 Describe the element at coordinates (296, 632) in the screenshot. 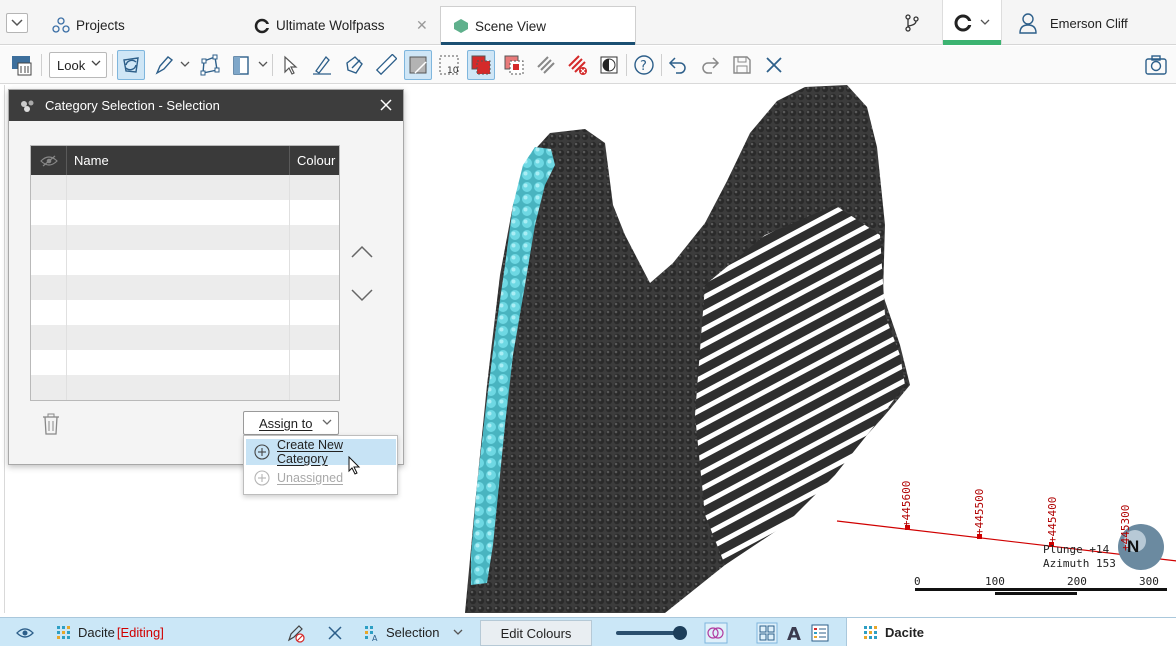

I see `edit-properties-button` at that location.